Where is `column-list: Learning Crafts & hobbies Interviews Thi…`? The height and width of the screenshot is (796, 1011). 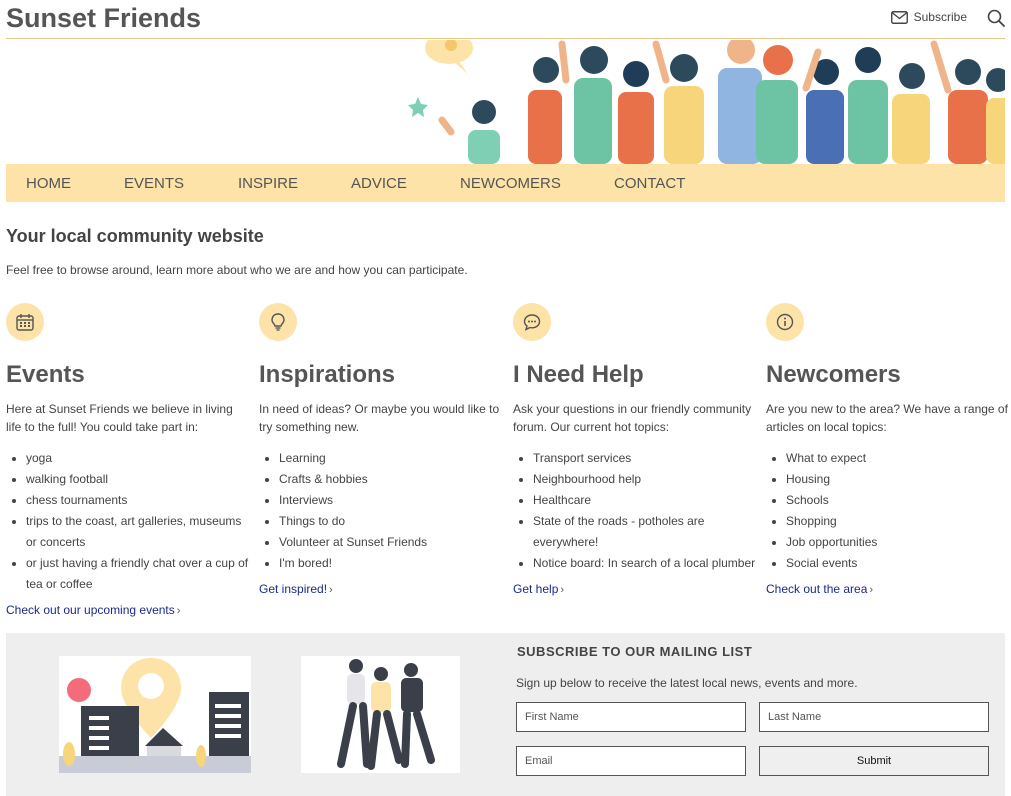
column-list: Learning Crafts & hobbies Interviews Thi… is located at coordinates (381, 511).